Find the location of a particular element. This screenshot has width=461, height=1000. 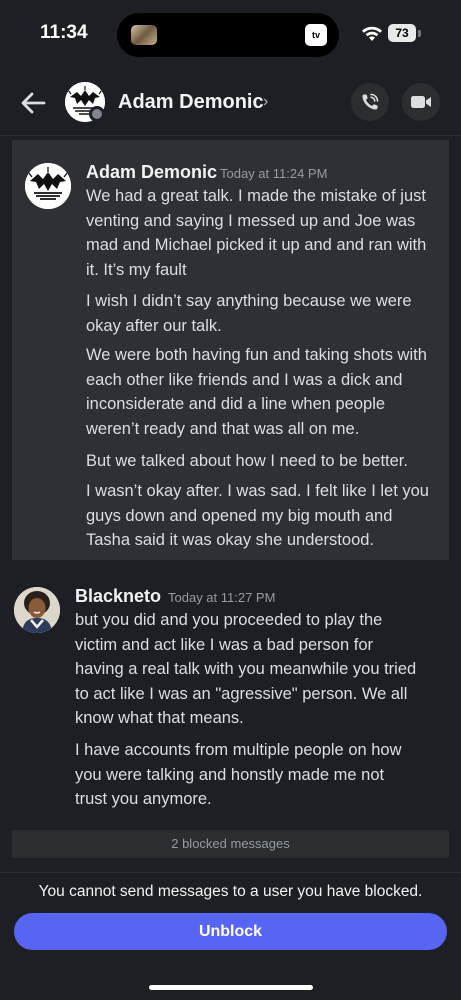

blocked-messages-bar: 2 blocked messages is located at coordinates (230, 844).